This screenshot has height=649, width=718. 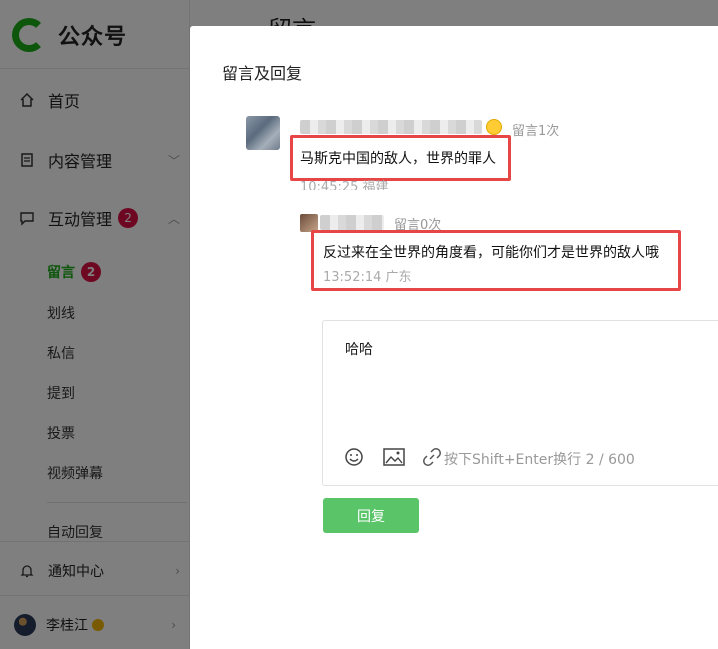 I want to click on dialog-title: 留言及回复, so click(x=262, y=73).